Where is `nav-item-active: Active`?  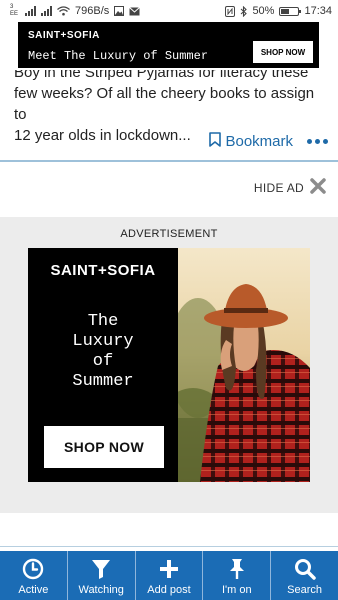 nav-item-active: Active is located at coordinates (34, 575).